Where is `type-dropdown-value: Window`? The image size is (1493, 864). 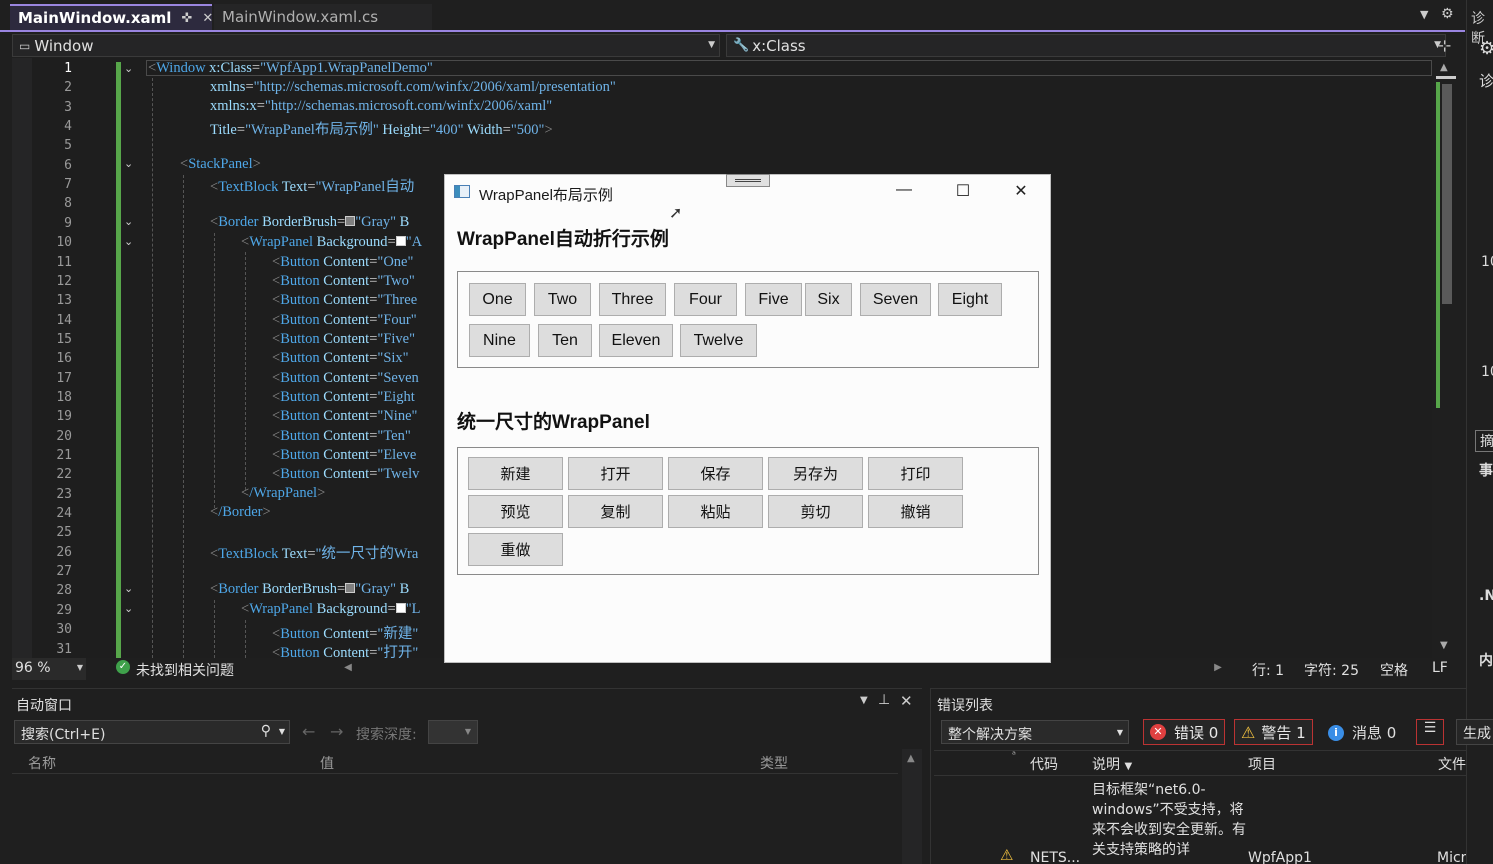 type-dropdown-value: Window is located at coordinates (64, 45).